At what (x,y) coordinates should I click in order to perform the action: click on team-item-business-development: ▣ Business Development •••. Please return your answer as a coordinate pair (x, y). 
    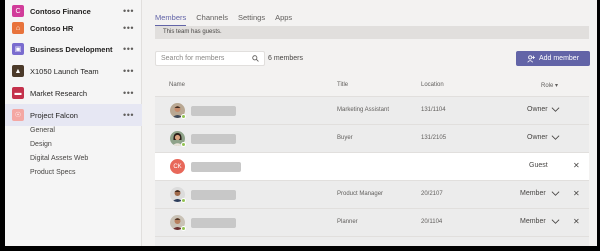
    Looking at the image, I should click on (73, 49).